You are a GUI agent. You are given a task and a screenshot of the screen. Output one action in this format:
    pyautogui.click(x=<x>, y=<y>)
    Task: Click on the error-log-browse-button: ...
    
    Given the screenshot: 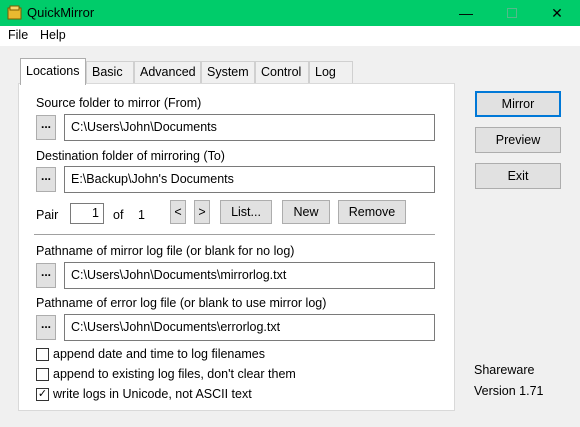 What is the action you would take?
    pyautogui.click(x=46, y=327)
    